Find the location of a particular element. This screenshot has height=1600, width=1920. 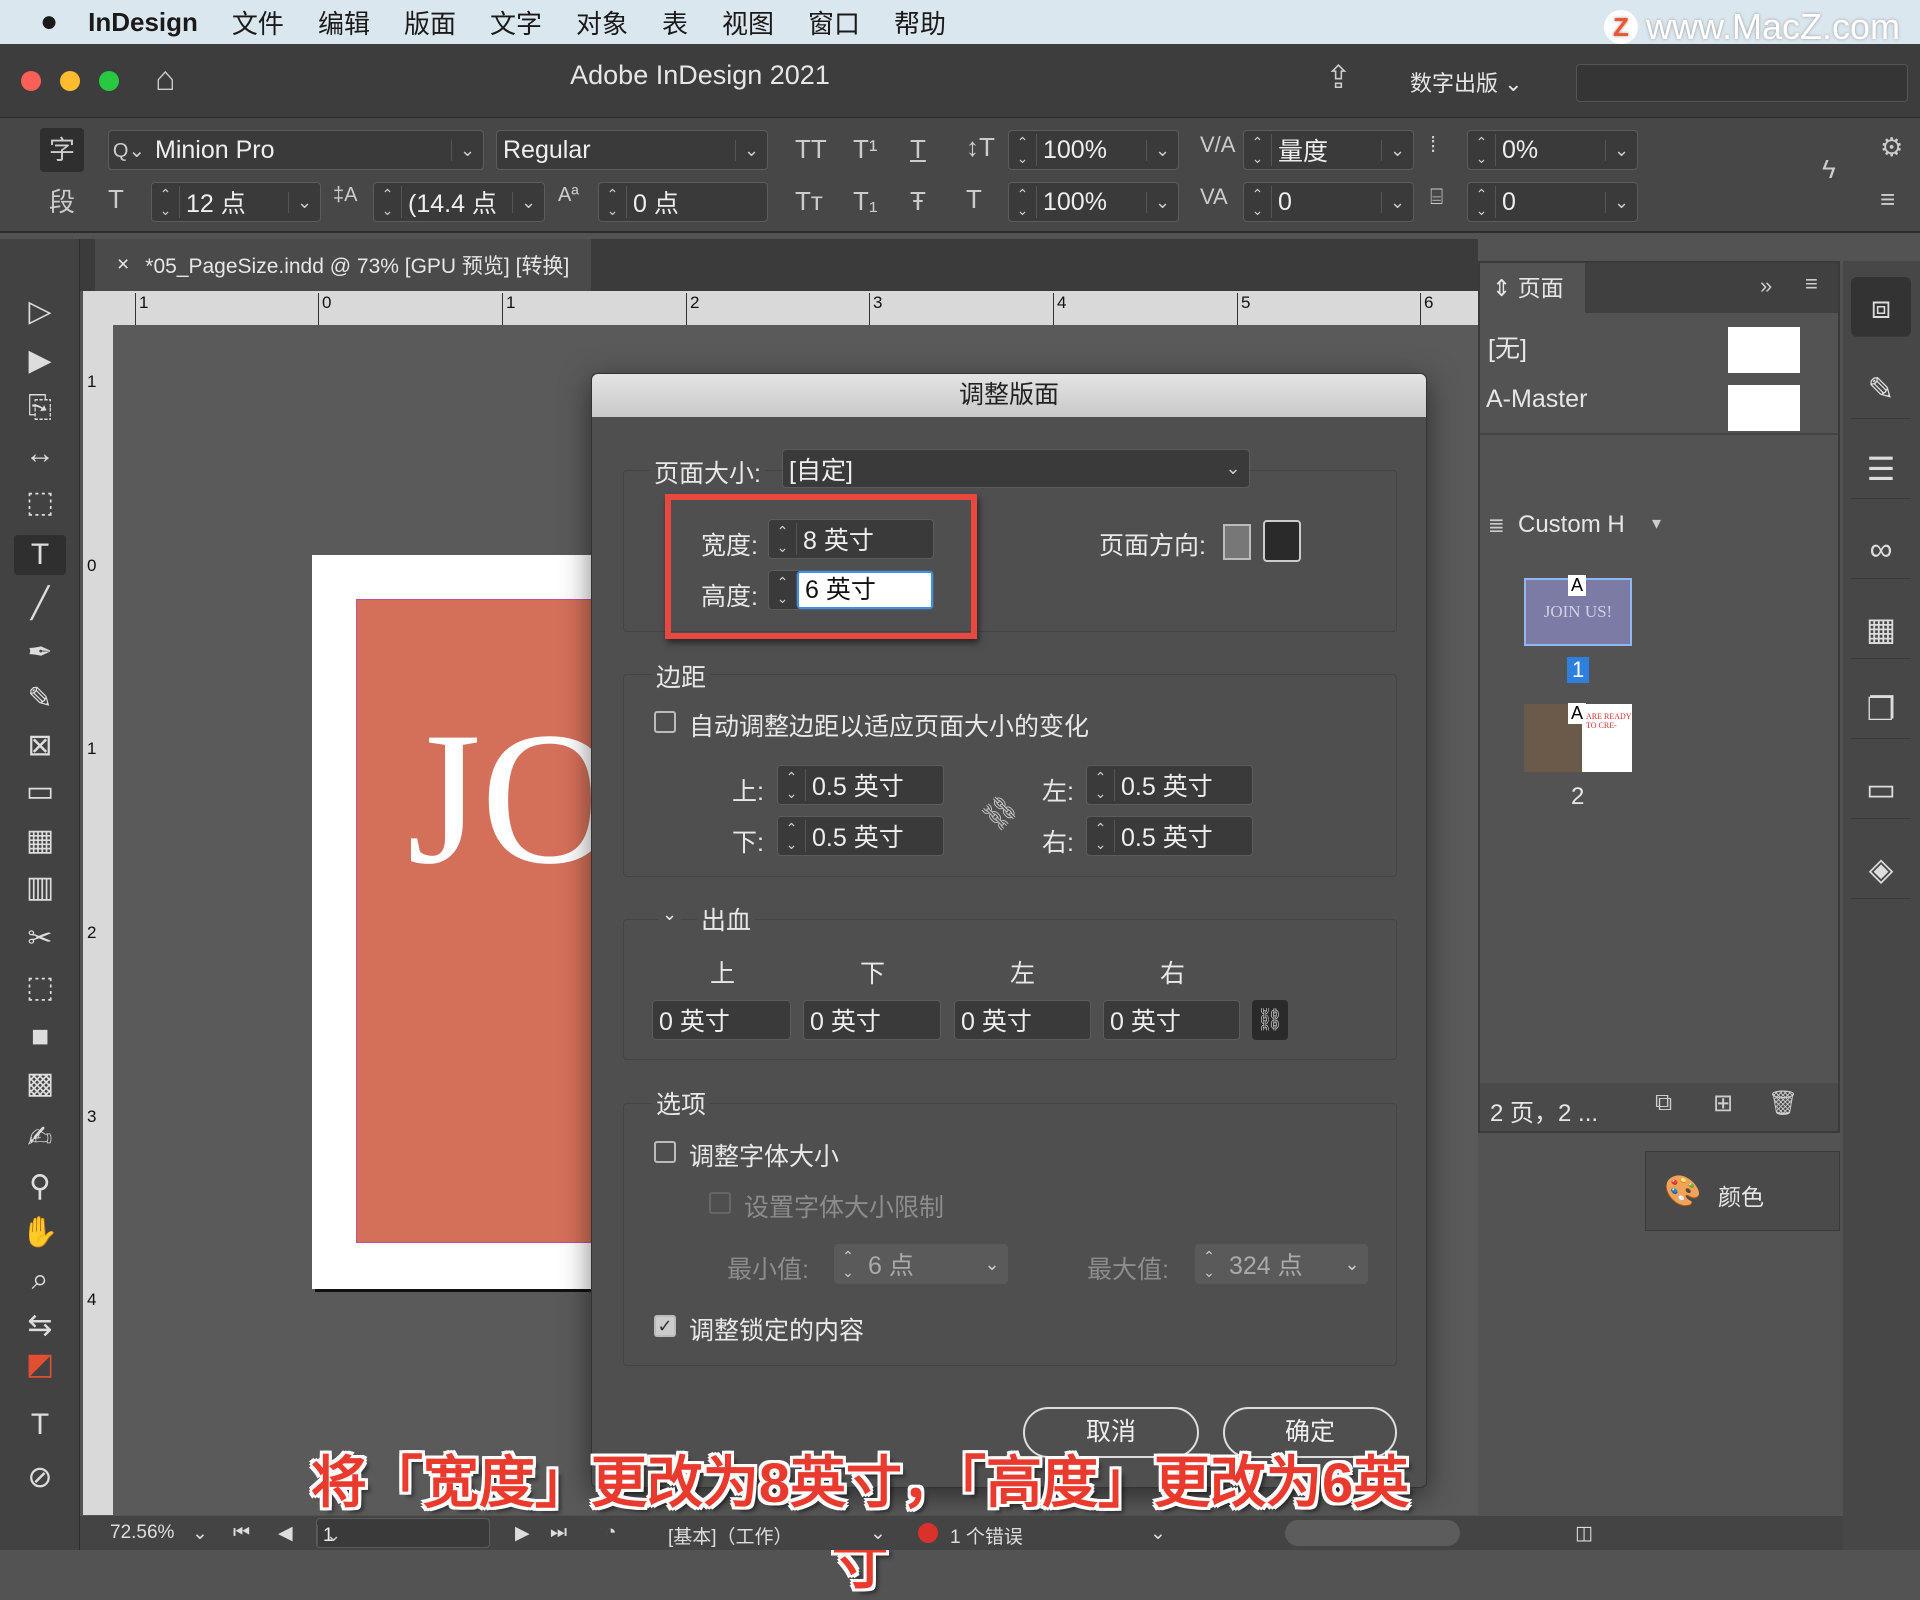

line-tool-icon: ╱ is located at coordinates (40, 604).